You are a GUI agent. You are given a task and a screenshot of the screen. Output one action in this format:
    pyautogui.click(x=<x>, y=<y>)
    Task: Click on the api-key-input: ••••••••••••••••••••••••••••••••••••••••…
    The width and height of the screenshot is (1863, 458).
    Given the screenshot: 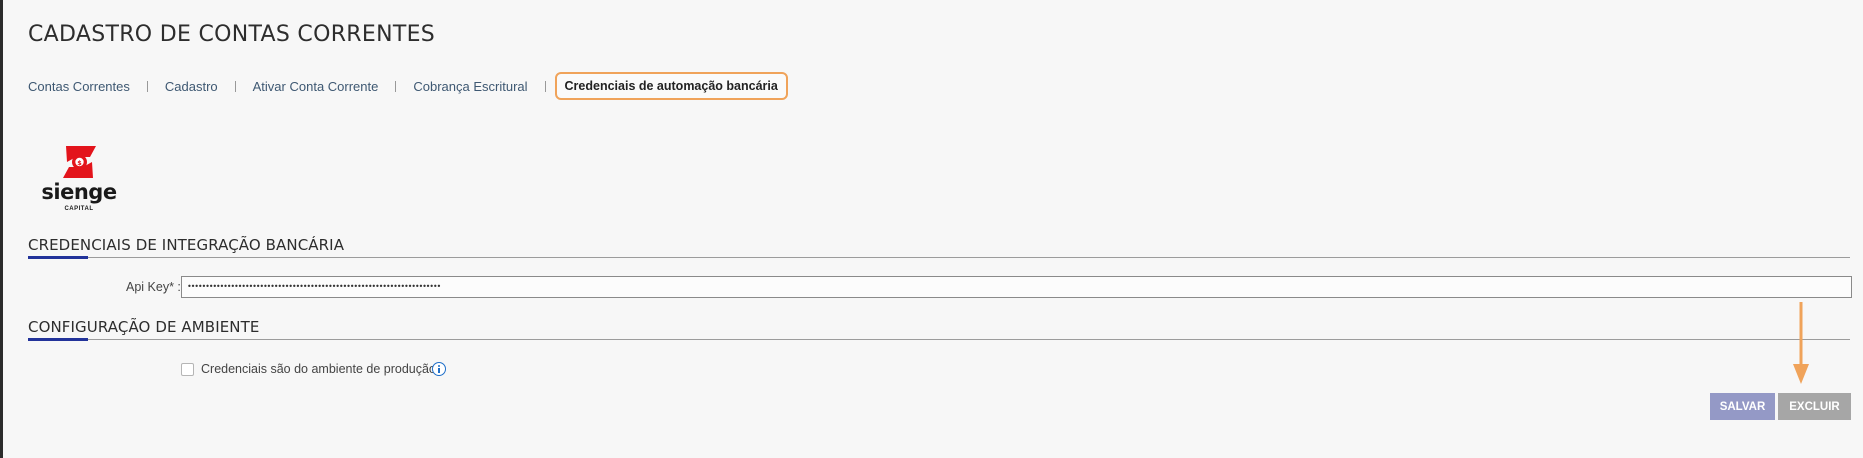 What is the action you would take?
    pyautogui.click(x=1016, y=287)
    